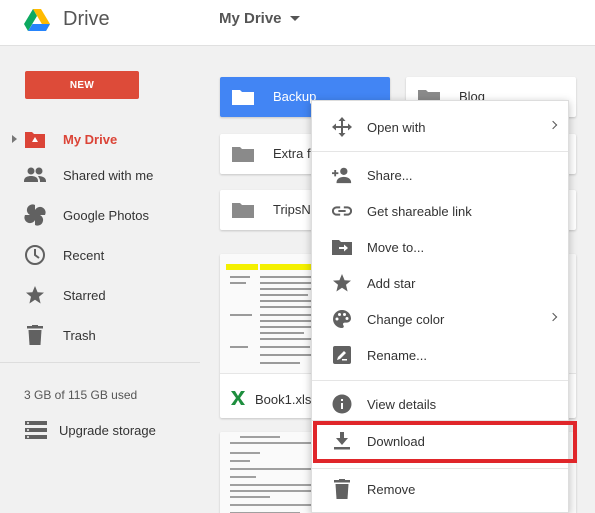  I want to click on menu-item-change-color: Change color, so click(440, 319).